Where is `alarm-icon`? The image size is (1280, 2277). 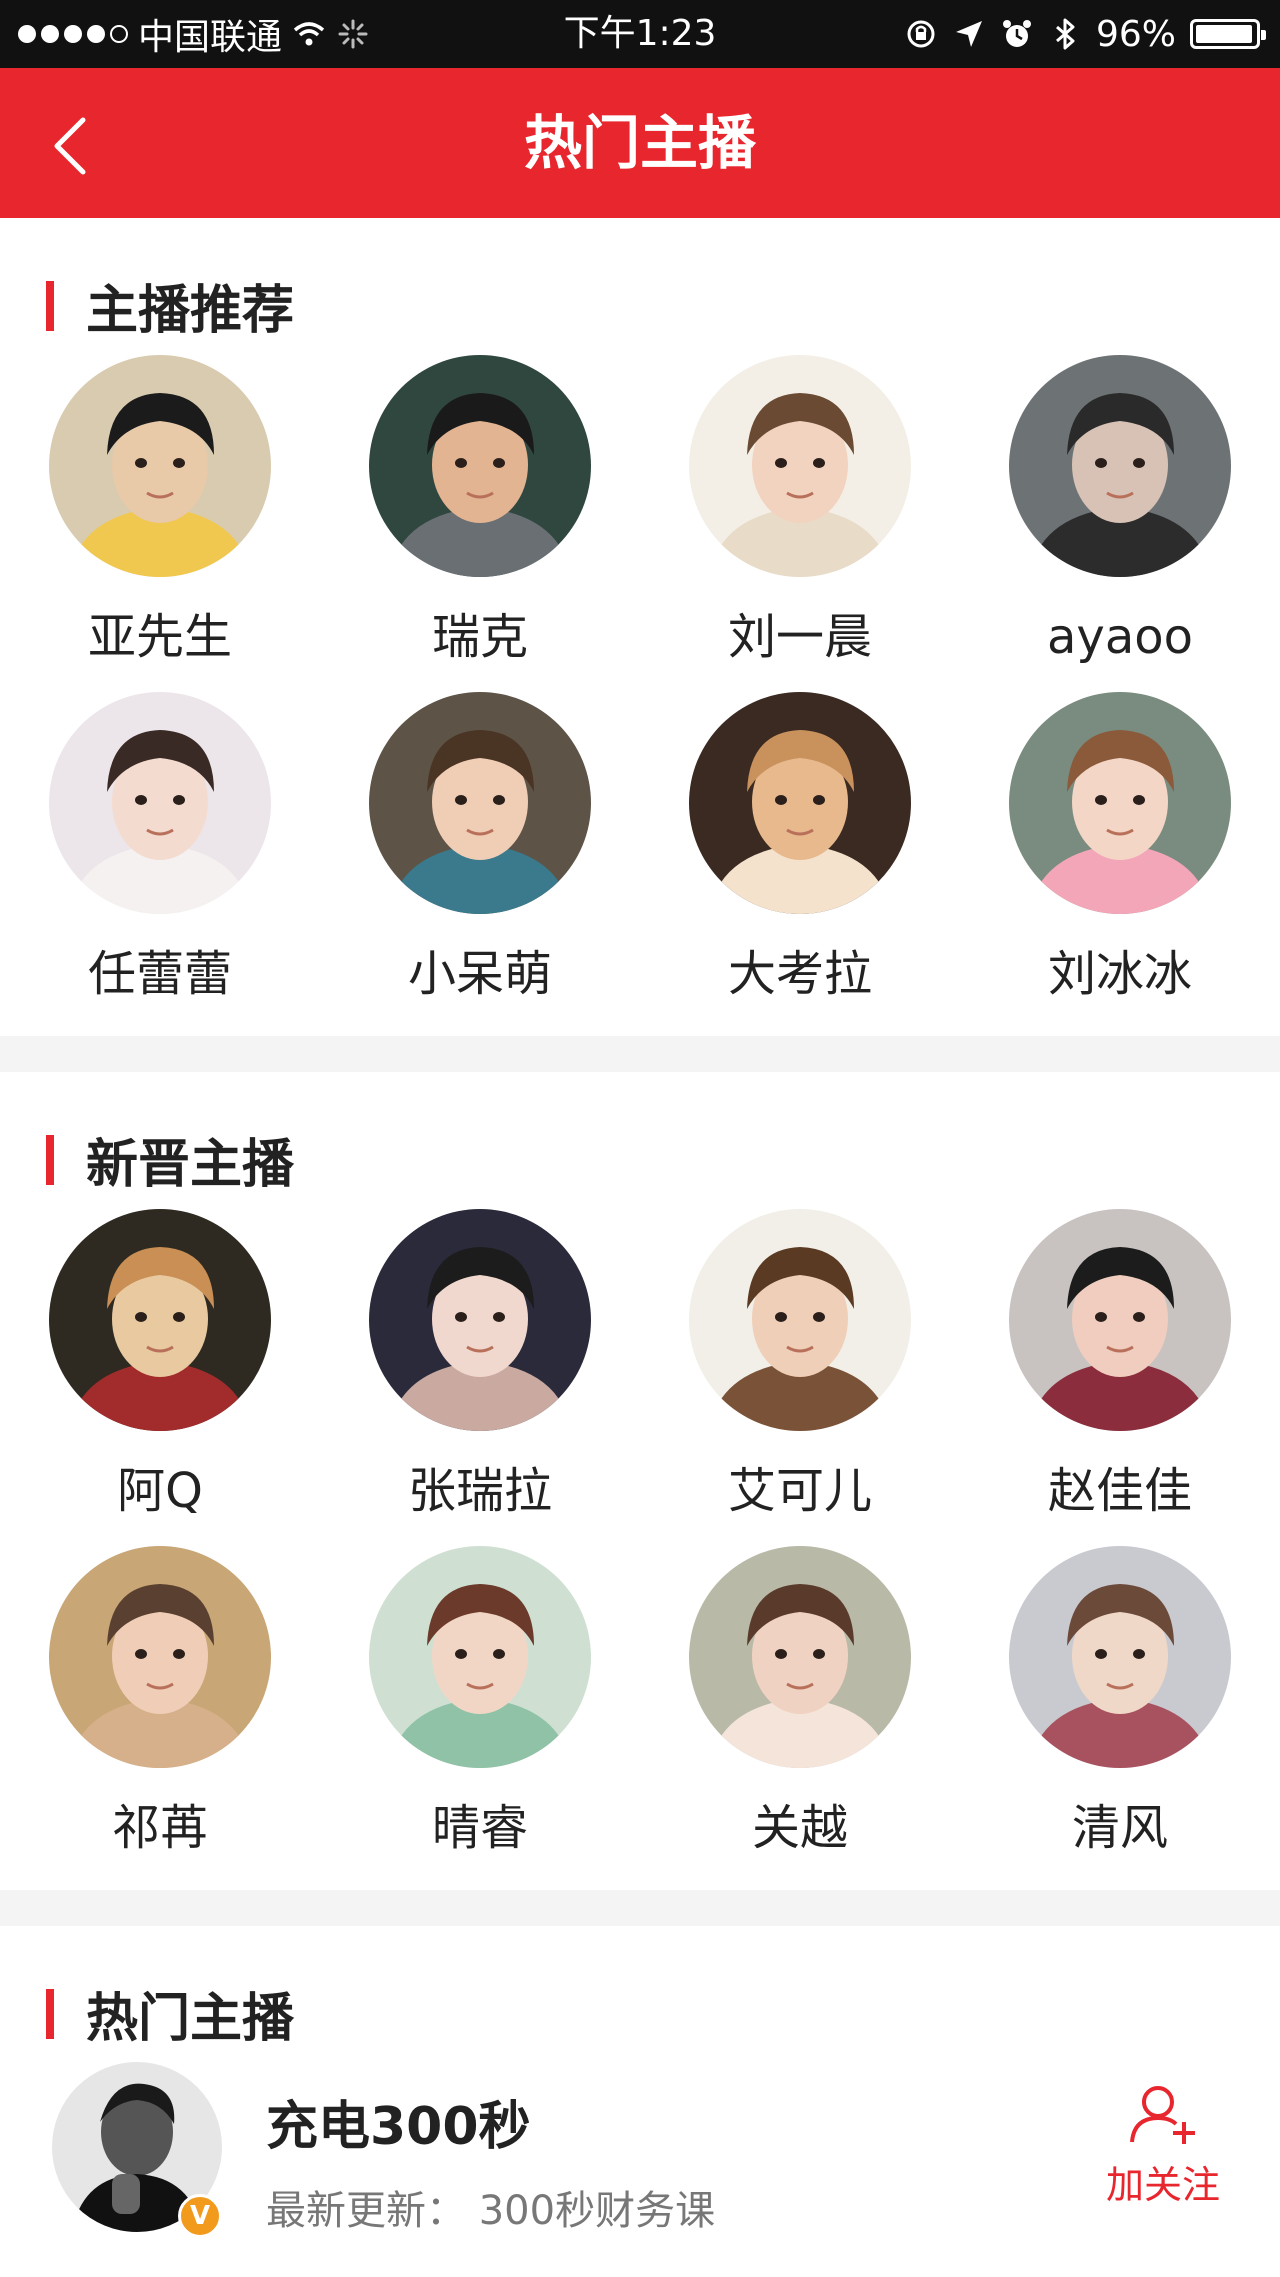 alarm-icon is located at coordinates (1016, 33).